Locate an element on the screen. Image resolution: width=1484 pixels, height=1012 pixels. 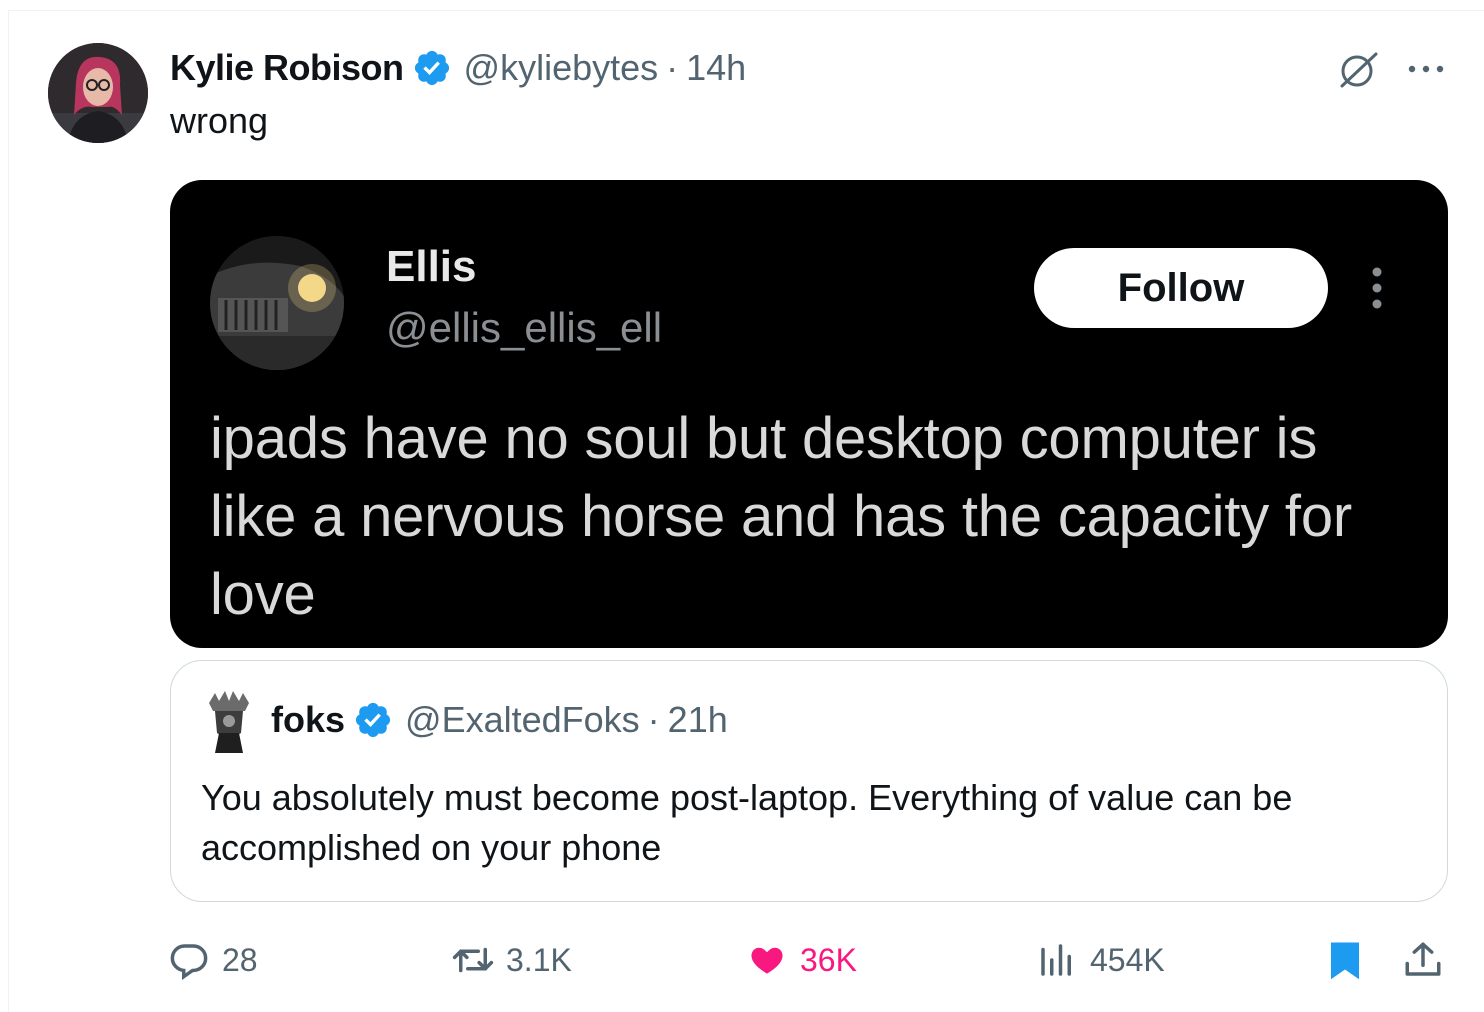
bookmark-button is located at coordinates (1345, 960).